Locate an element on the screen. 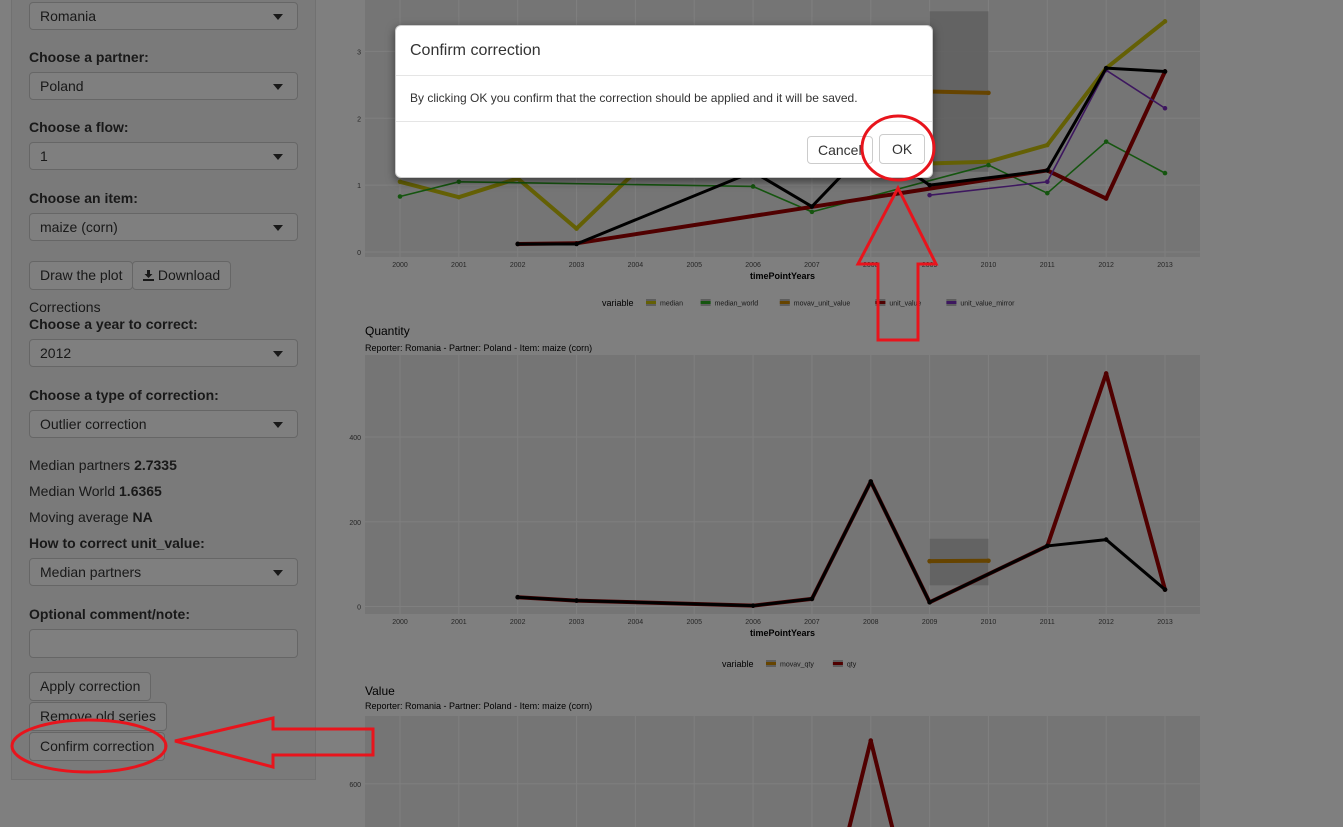  confirm-highlight-circle is located at coordinates (89, 746).